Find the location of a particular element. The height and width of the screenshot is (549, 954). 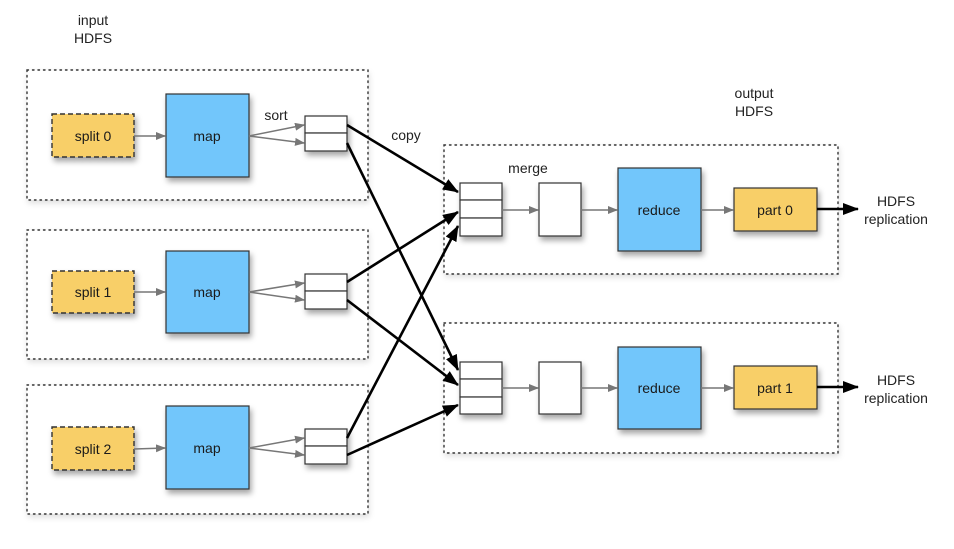

map-task-1-label: map is located at coordinates (206, 292).